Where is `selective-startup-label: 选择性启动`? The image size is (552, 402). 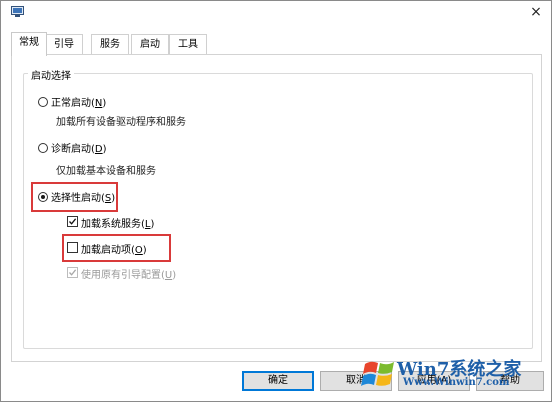 selective-startup-label: 选择性启动 is located at coordinates (76, 198).